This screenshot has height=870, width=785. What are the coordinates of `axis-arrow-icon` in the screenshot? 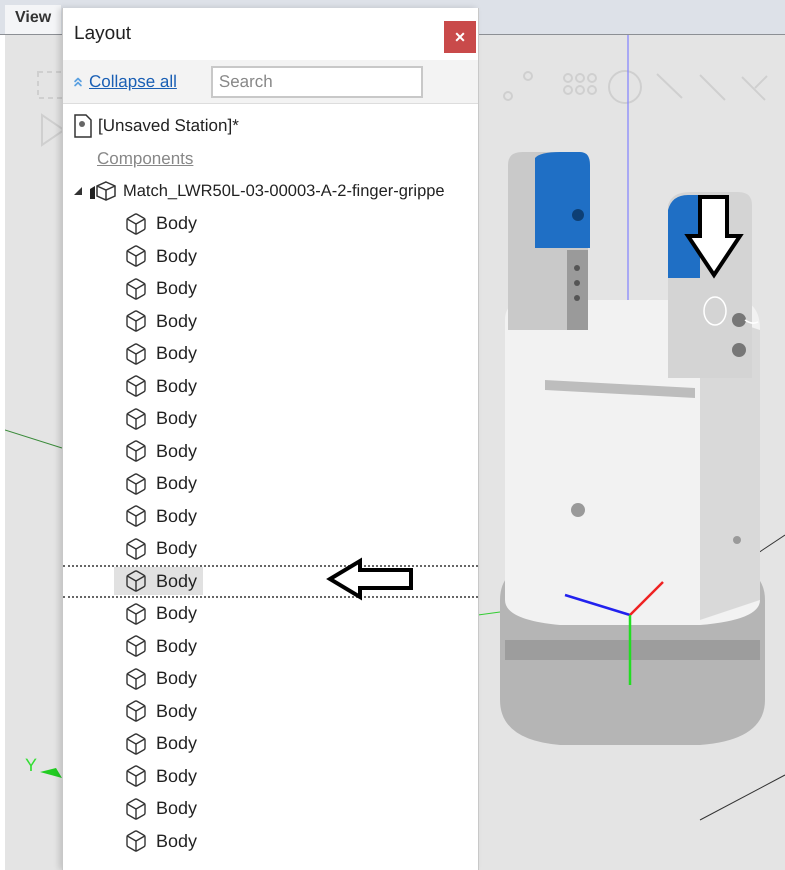 It's located at (51, 773).